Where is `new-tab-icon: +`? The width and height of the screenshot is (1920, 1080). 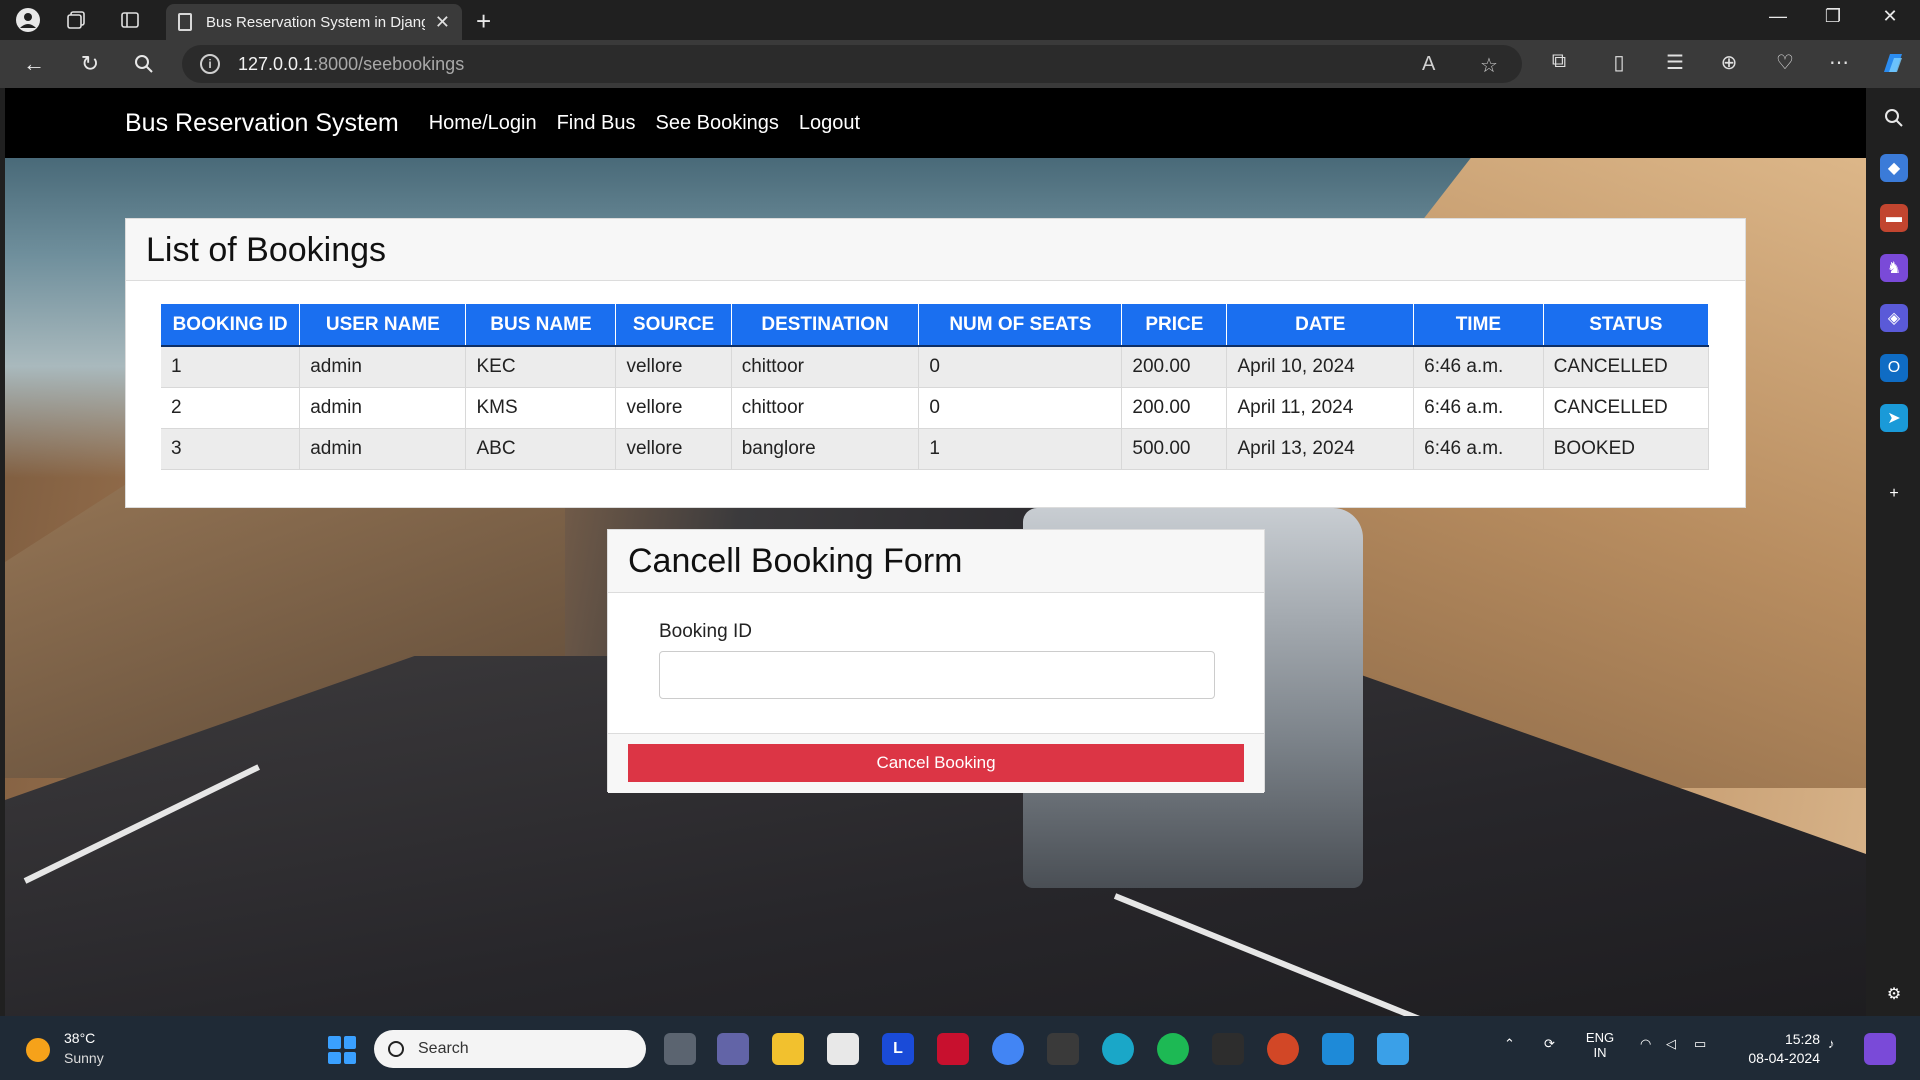
new-tab-icon: + is located at coordinates (483, 21).